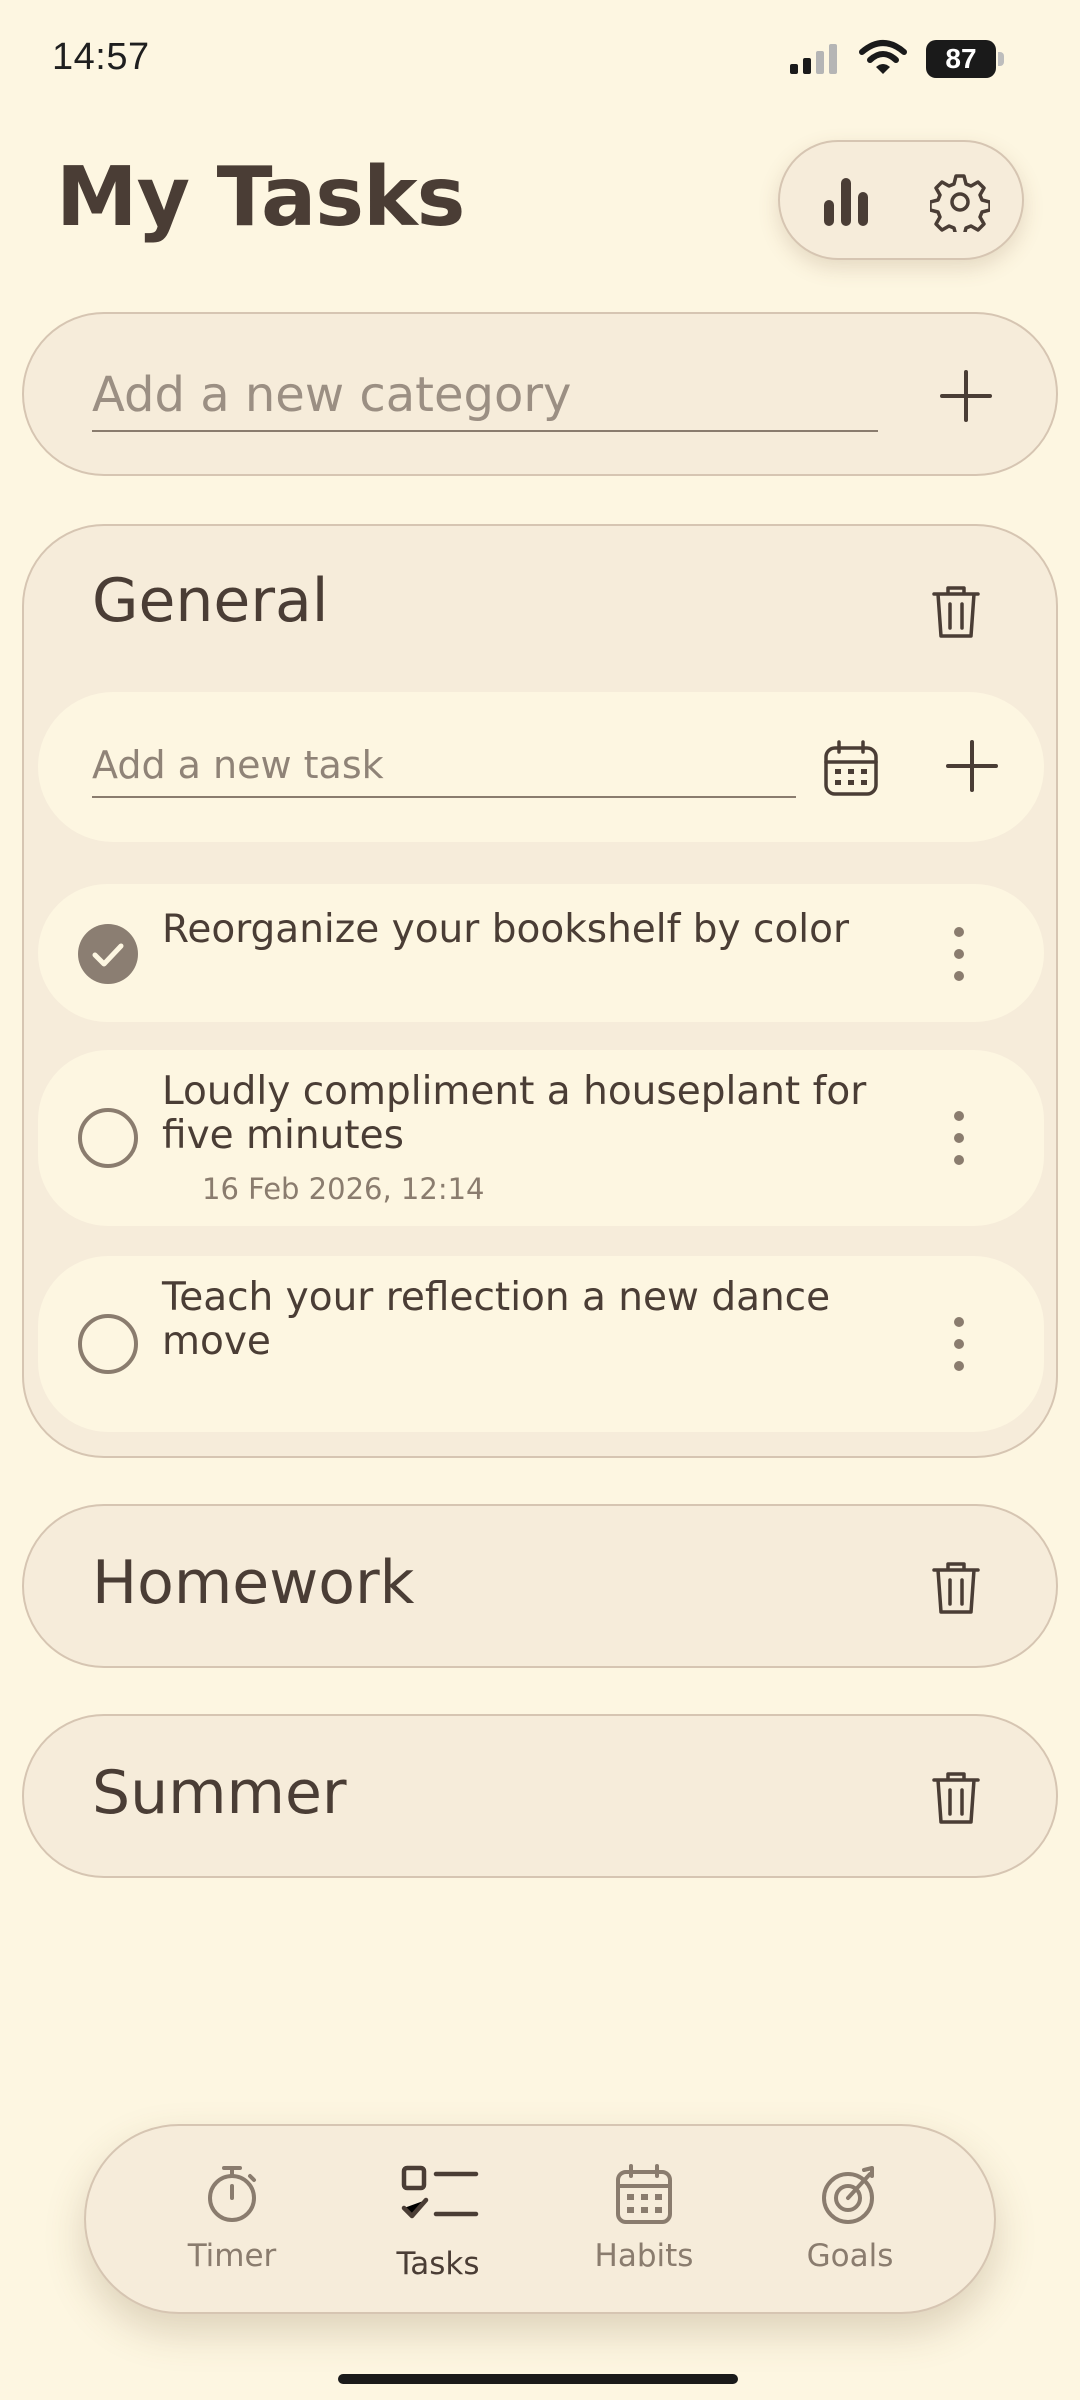 The height and width of the screenshot is (2400, 1080). I want to click on nav-item-goals: Goals, so click(850, 2221).